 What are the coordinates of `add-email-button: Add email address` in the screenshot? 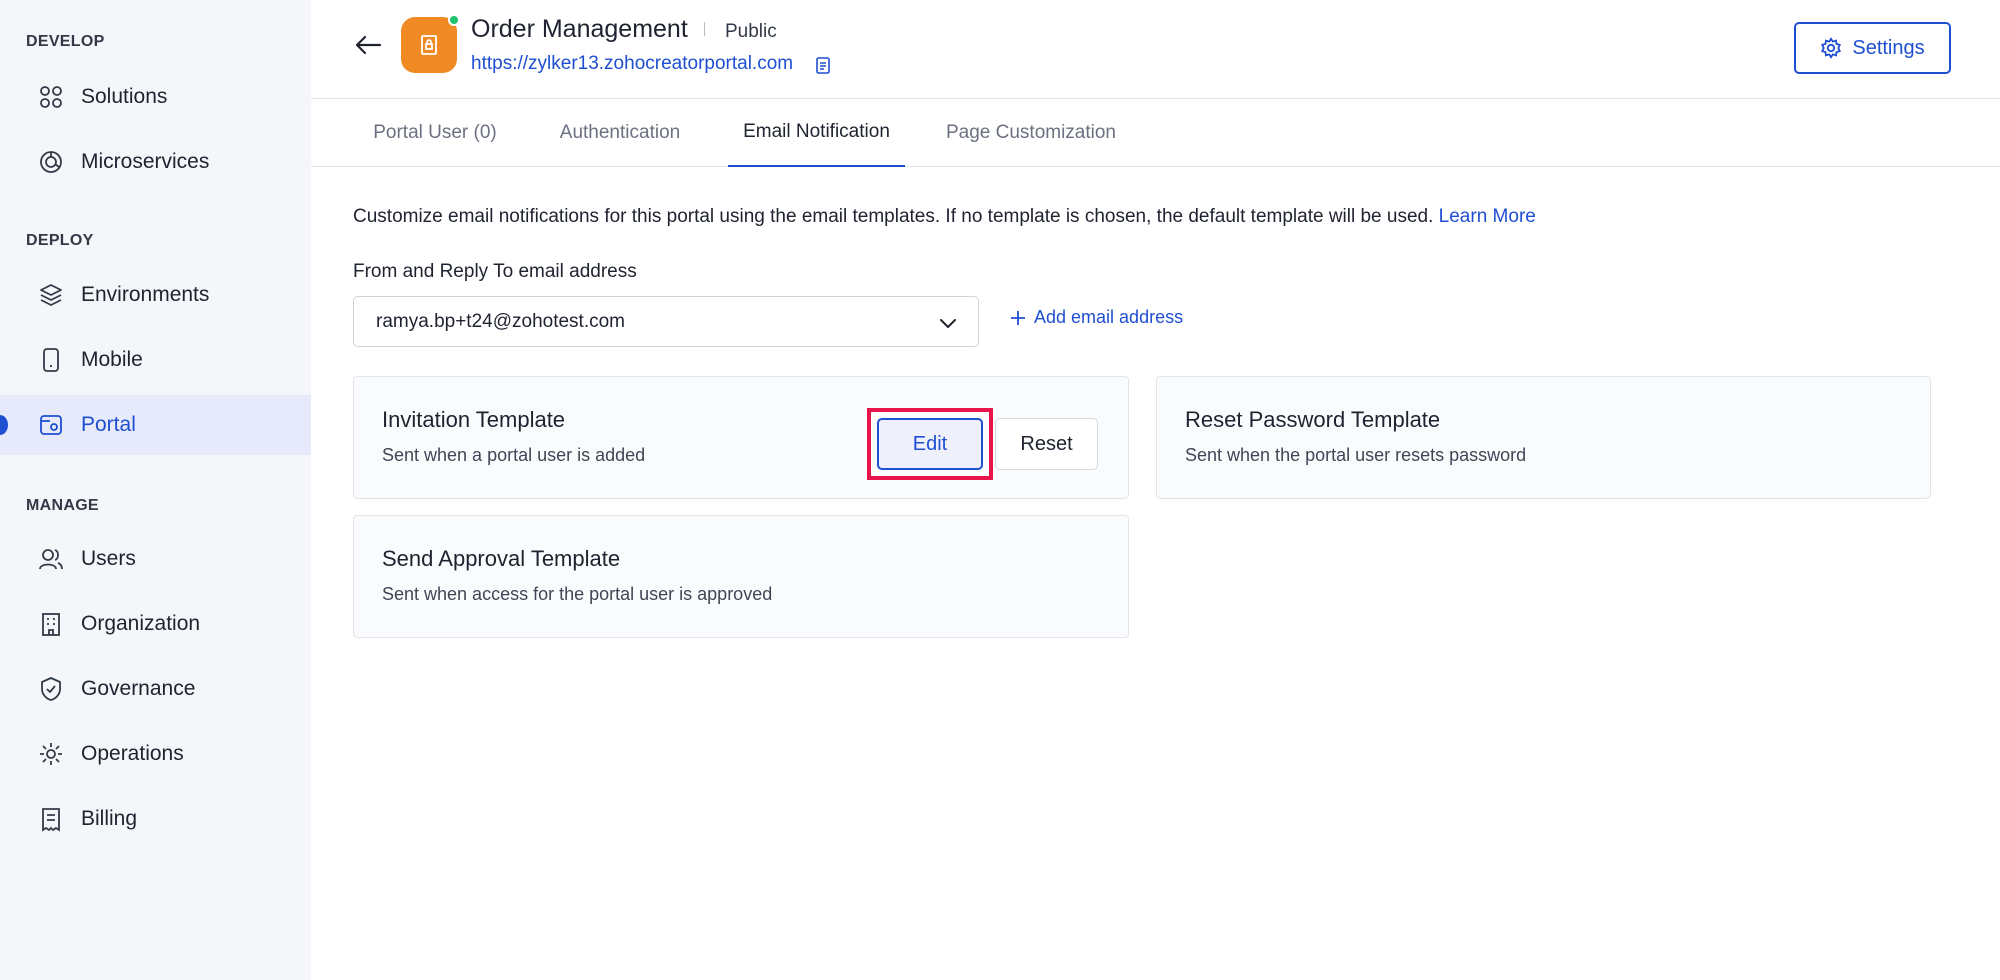 It's located at (1096, 317).